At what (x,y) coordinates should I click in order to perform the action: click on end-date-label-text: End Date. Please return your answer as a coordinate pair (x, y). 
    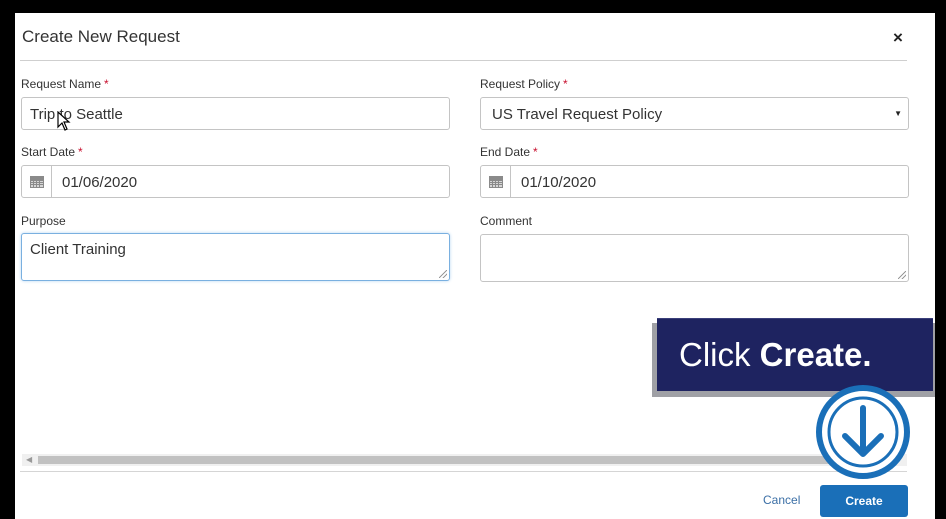
    Looking at the image, I should click on (505, 152).